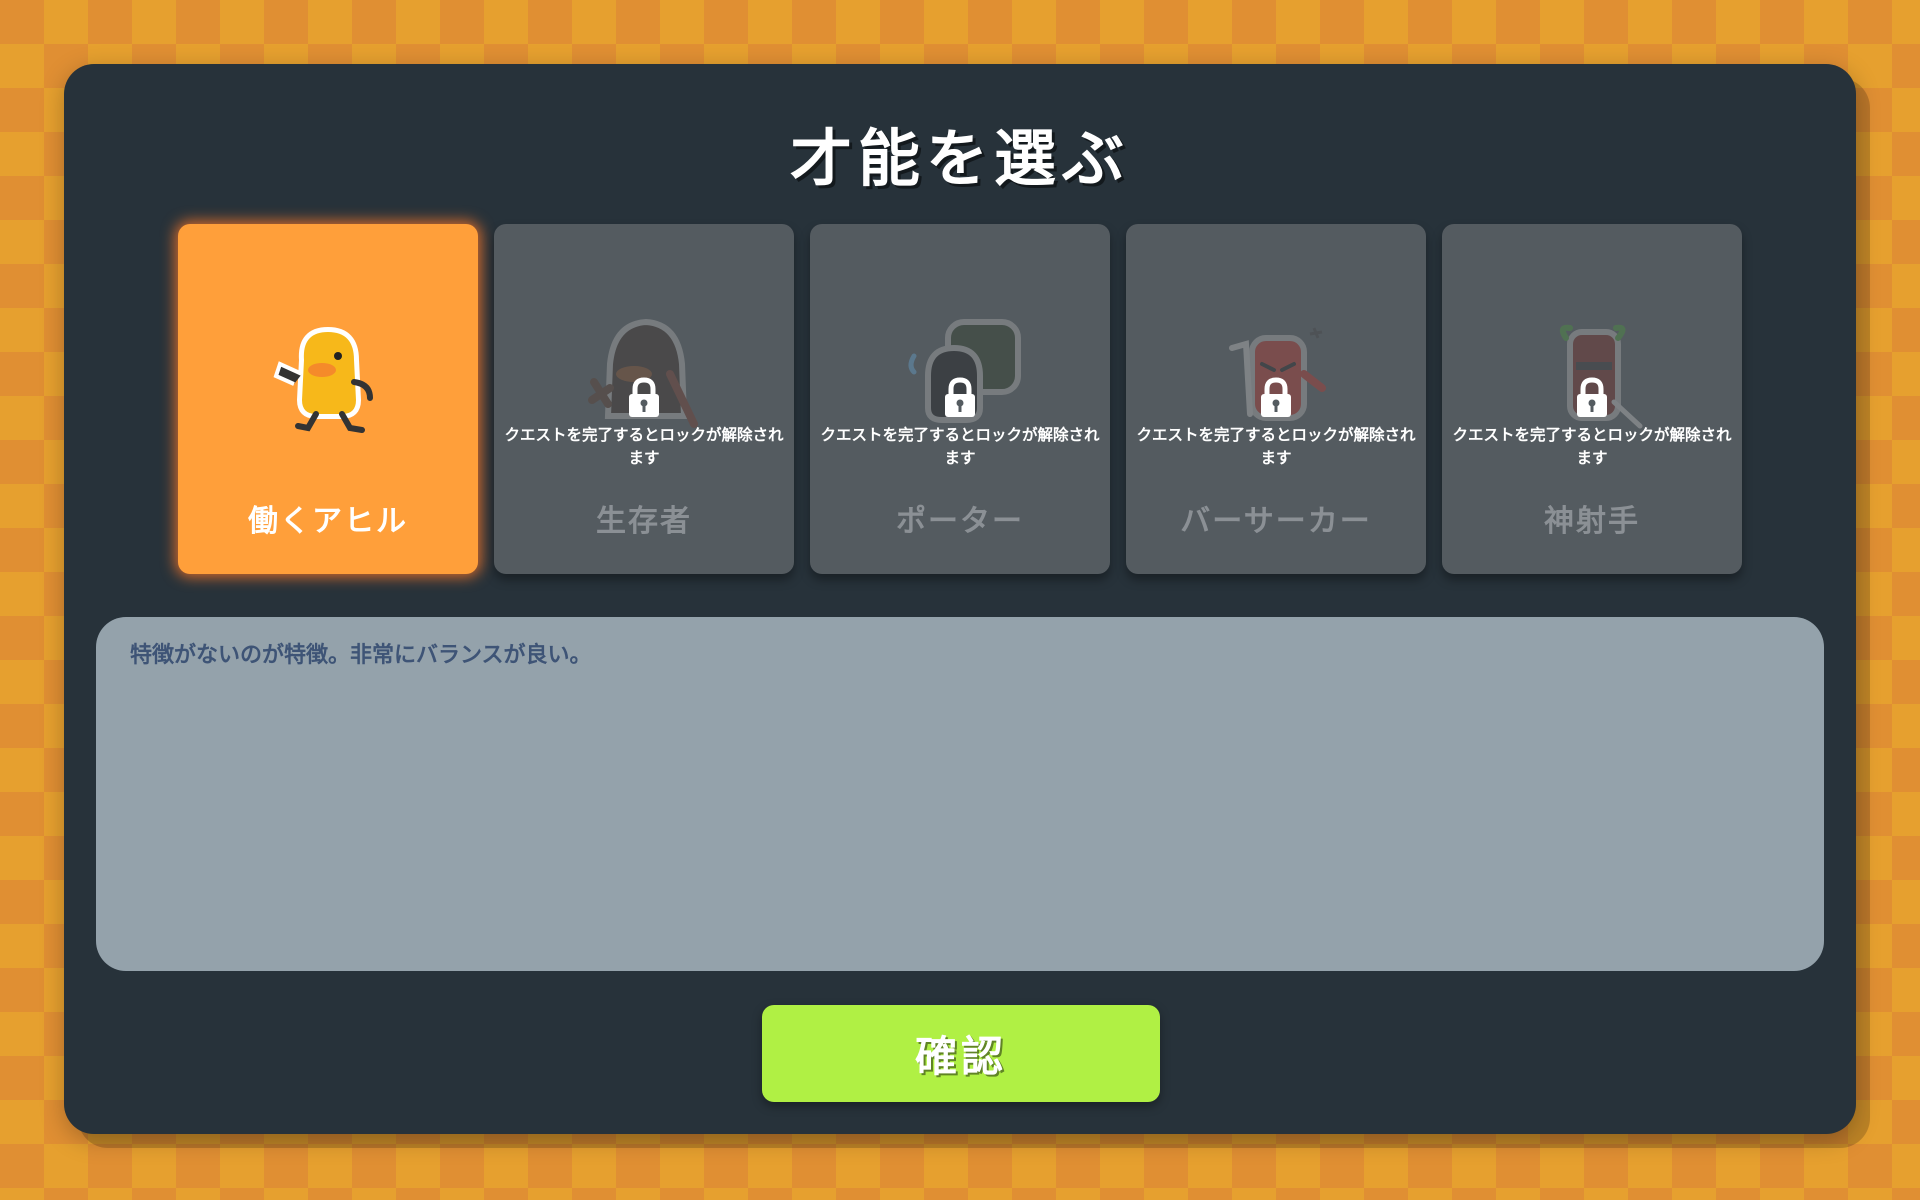 This screenshot has width=1920, height=1200. I want to click on survivor-icon, so click(643, 373).